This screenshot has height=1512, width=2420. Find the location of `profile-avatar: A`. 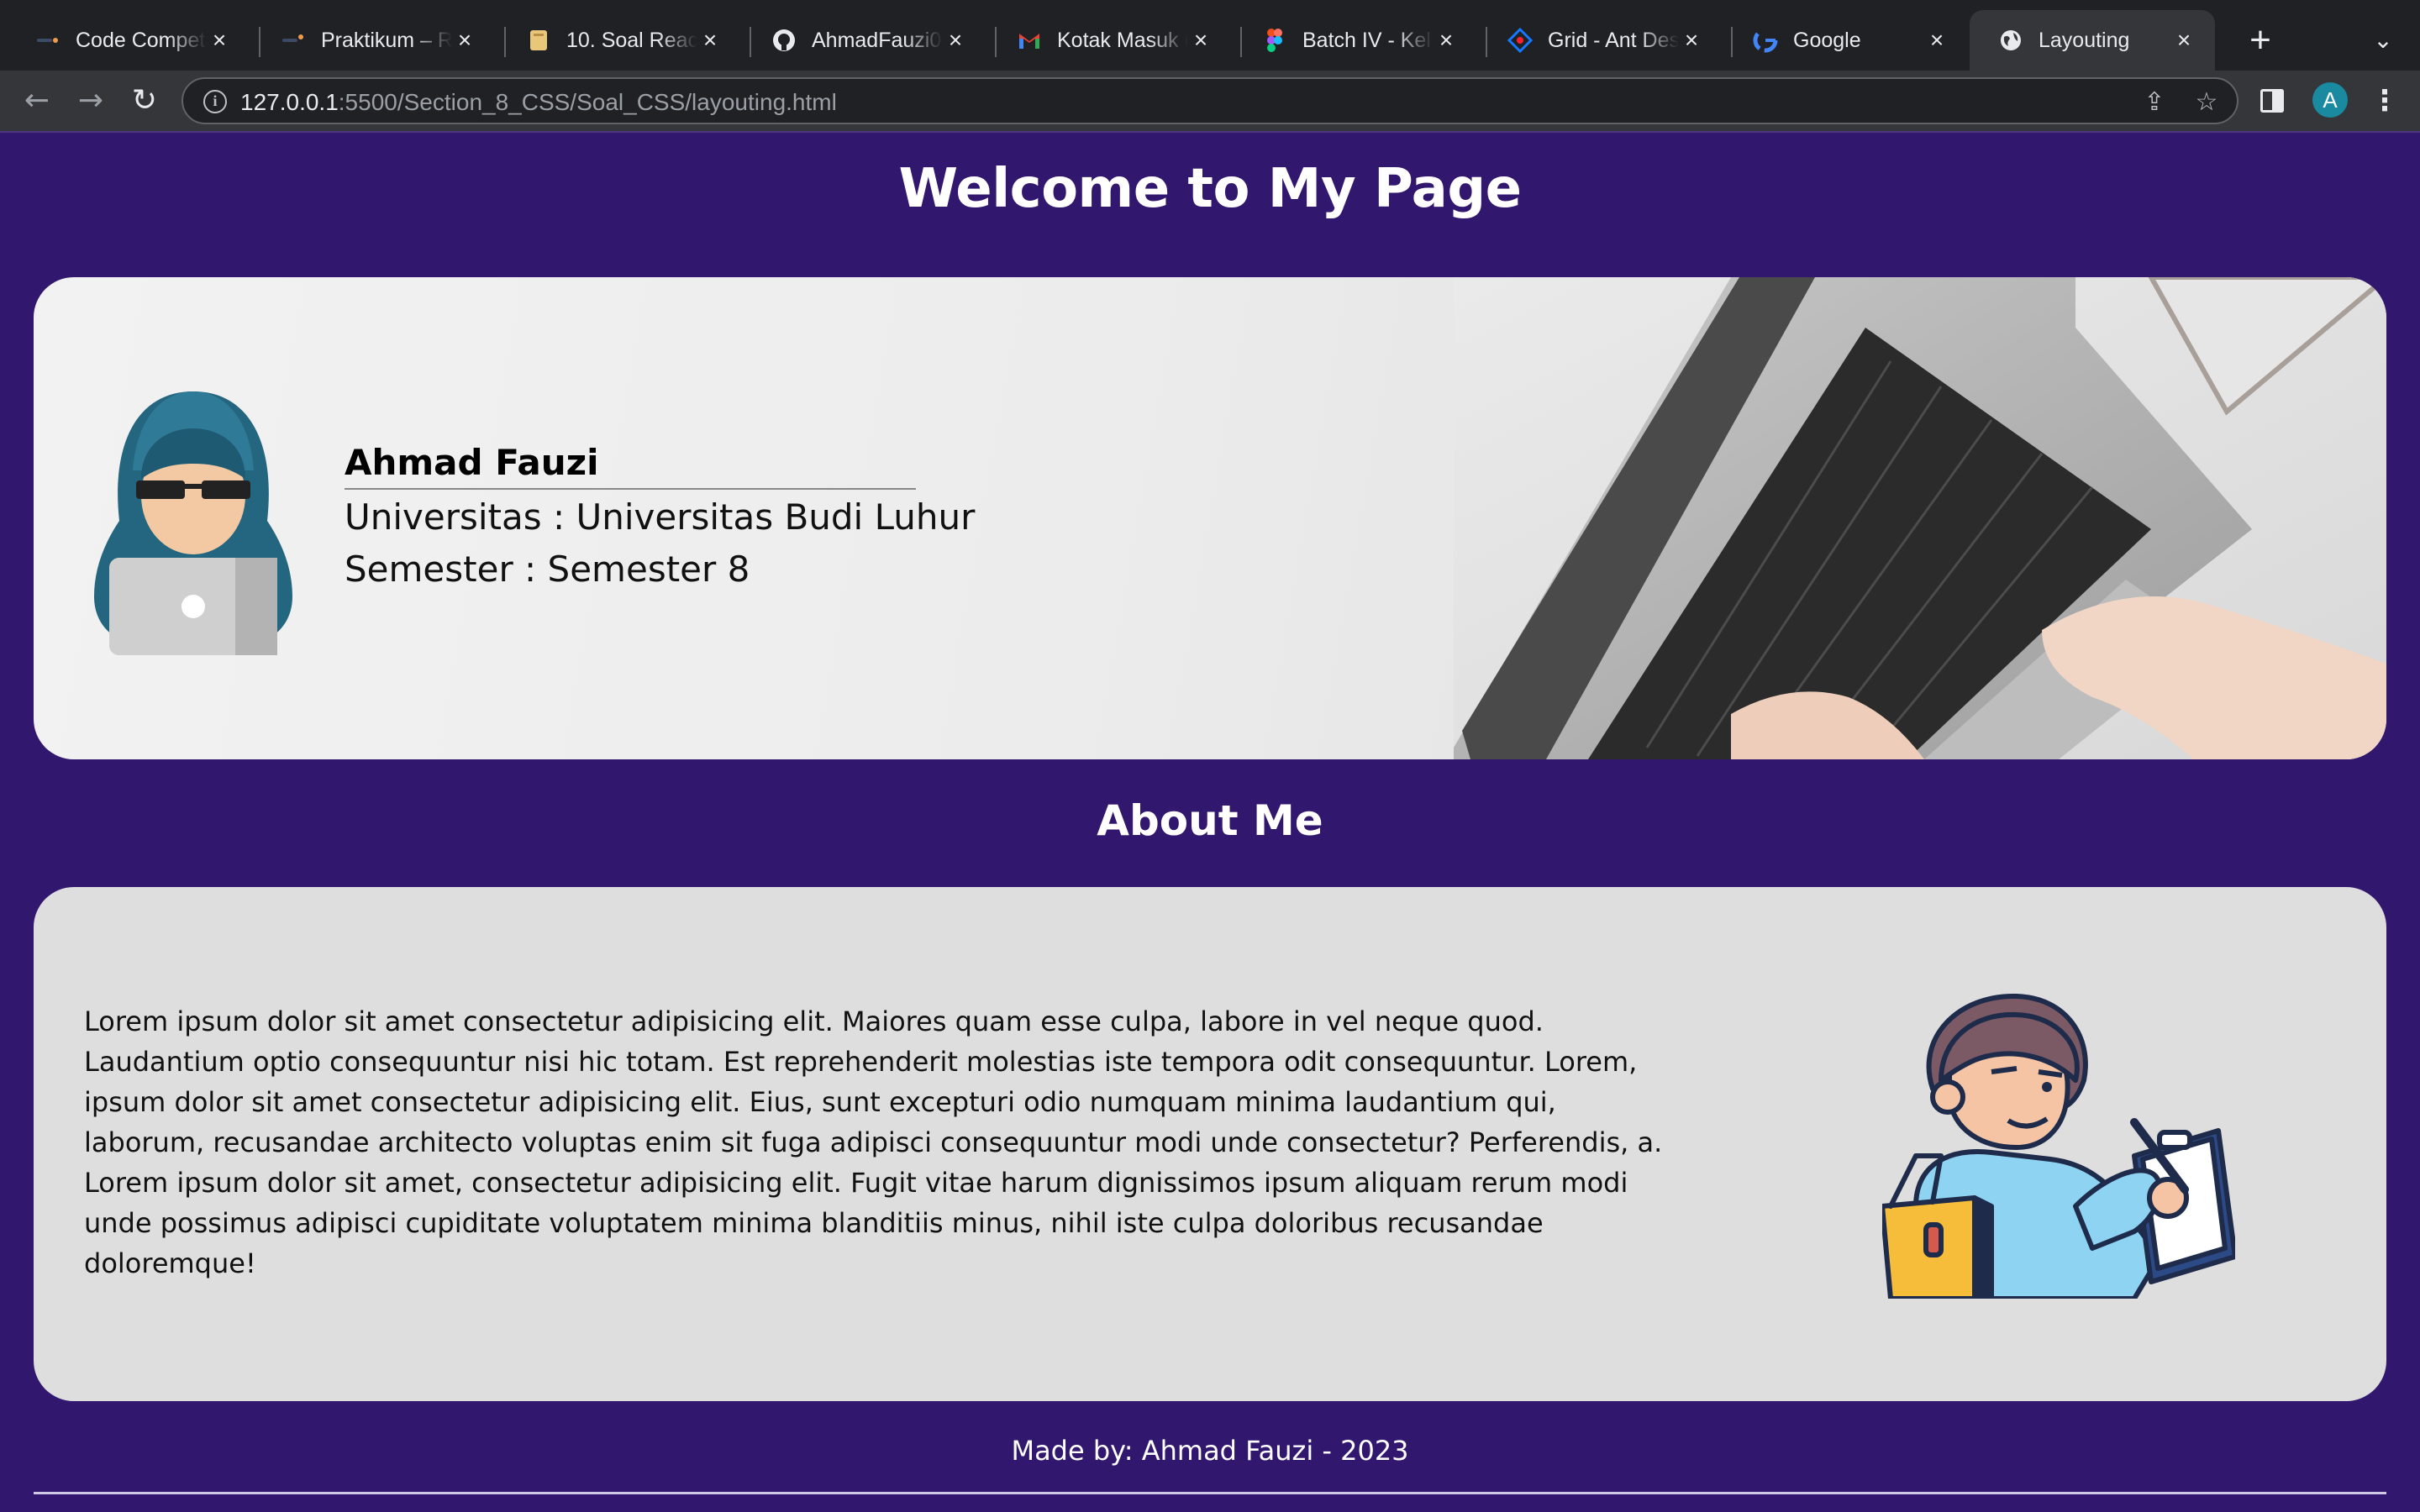

profile-avatar: A is located at coordinates (2330, 100).